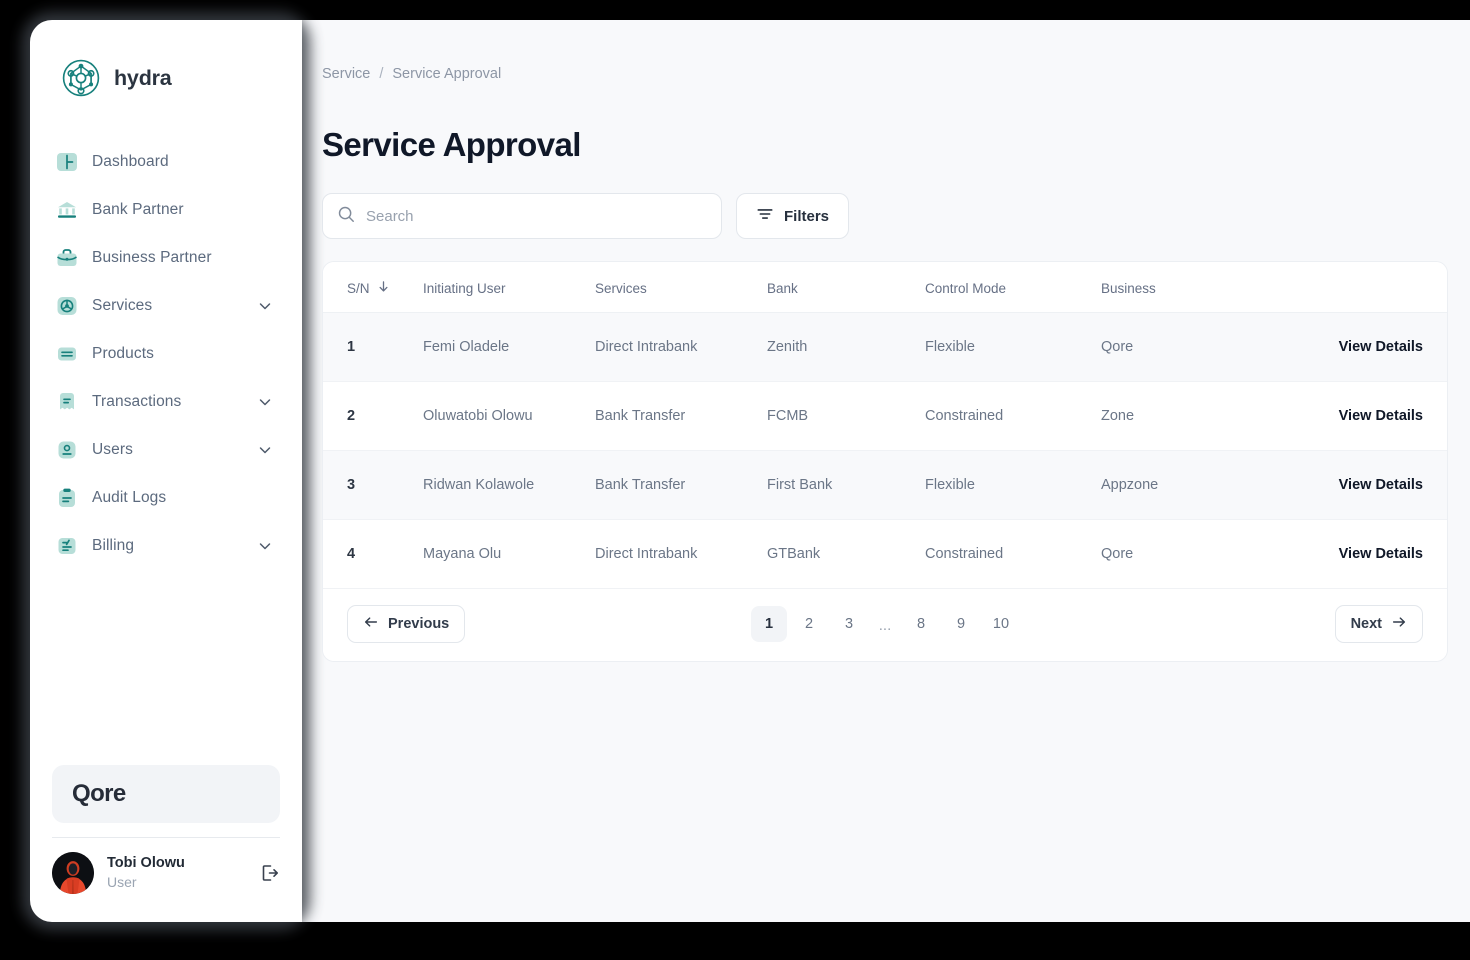 Image resolution: width=1470 pixels, height=960 pixels. Describe the element at coordinates (1013, 416) in the screenshot. I see `cell-control-mode: Constrained` at that location.